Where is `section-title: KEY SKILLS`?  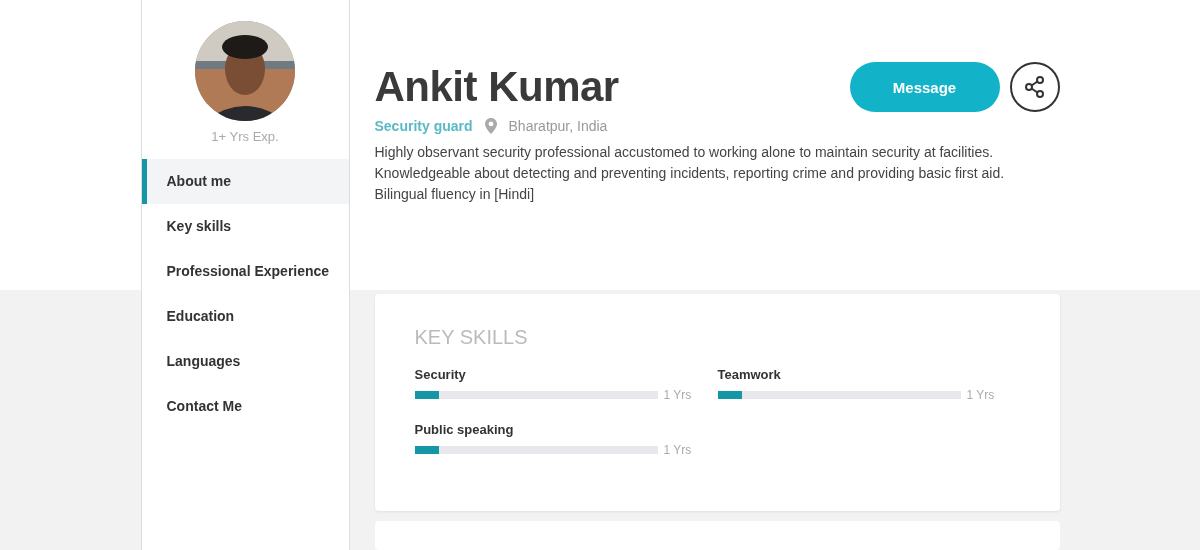
section-title: KEY SKILLS is located at coordinates (471, 338).